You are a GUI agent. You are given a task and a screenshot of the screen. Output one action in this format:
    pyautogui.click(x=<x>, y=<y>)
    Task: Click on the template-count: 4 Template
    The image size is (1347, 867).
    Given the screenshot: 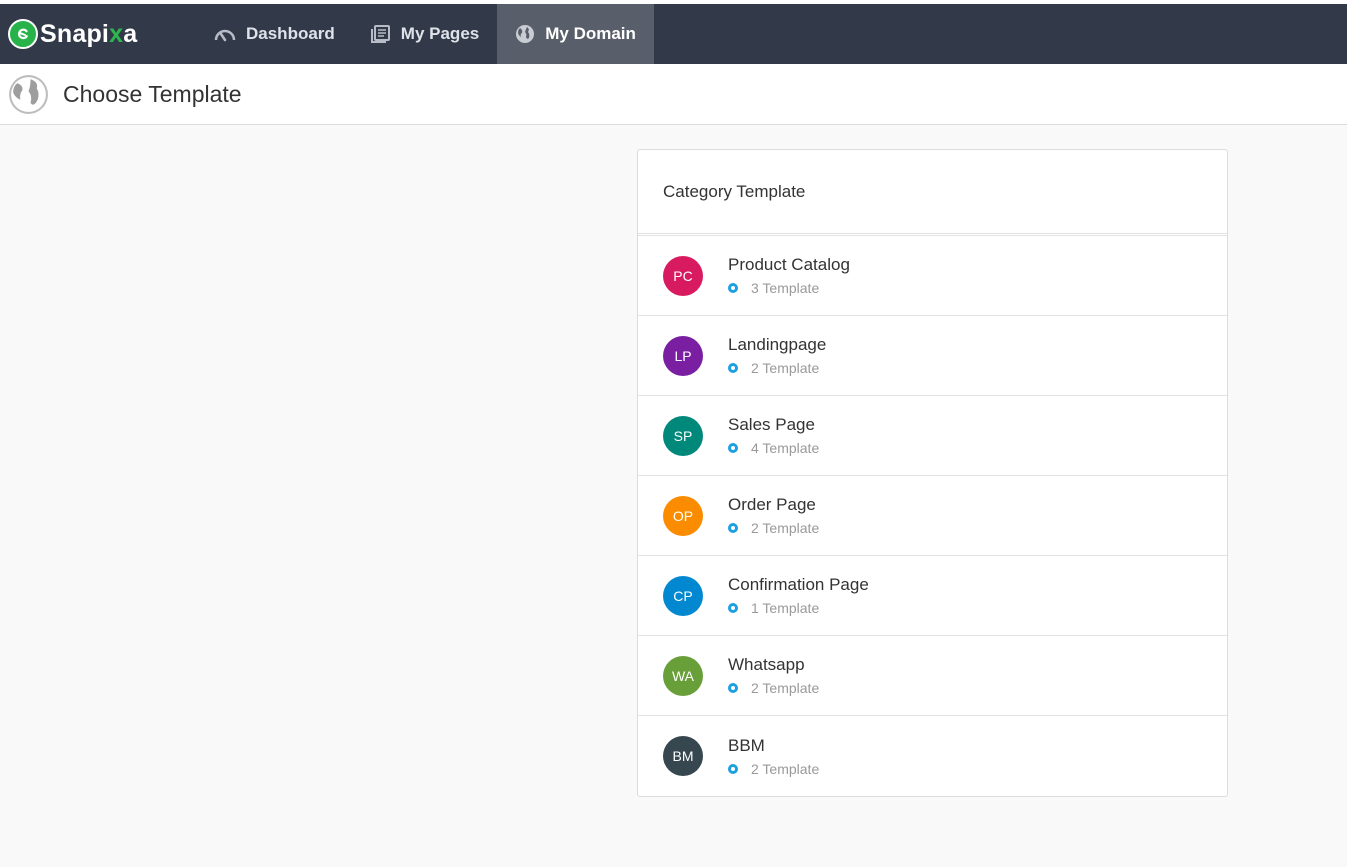 What is the action you would take?
    pyautogui.click(x=785, y=448)
    